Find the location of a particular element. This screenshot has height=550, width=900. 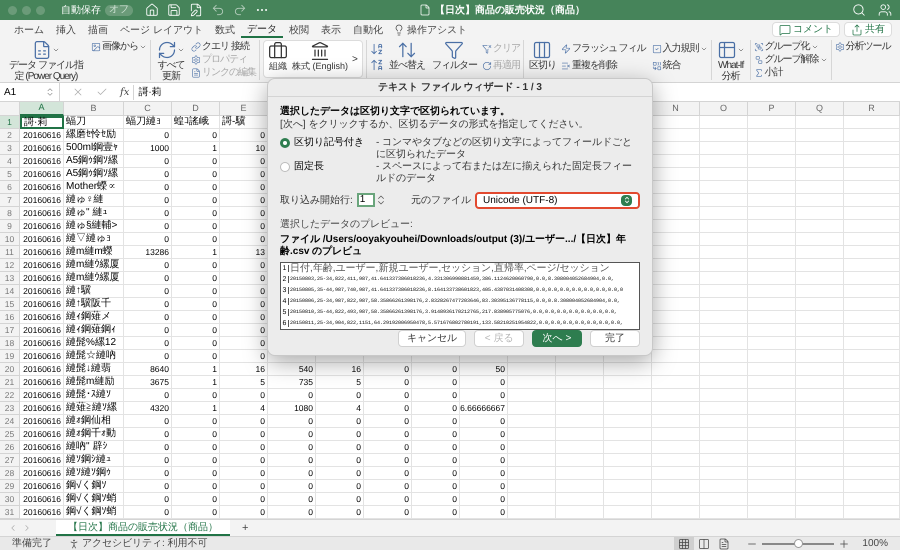

row-header: 10 is located at coordinates (10, 239).